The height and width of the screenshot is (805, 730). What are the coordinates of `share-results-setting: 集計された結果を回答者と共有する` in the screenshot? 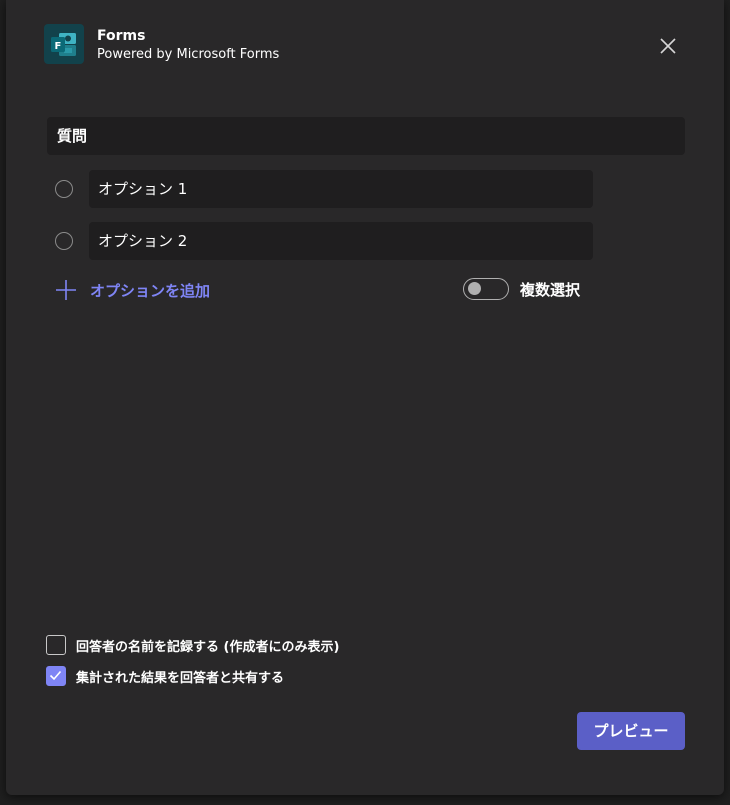 It's located at (165, 676).